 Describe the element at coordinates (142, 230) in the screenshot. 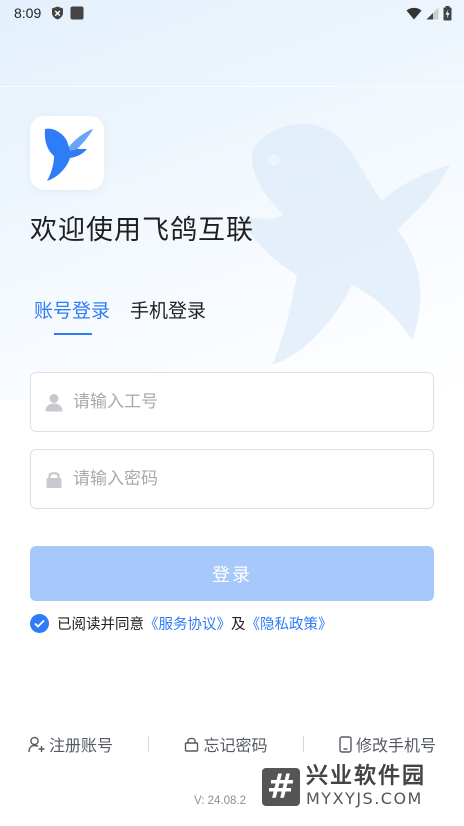

I see `welcome-title: 欢迎使用飞鸽互联` at that location.